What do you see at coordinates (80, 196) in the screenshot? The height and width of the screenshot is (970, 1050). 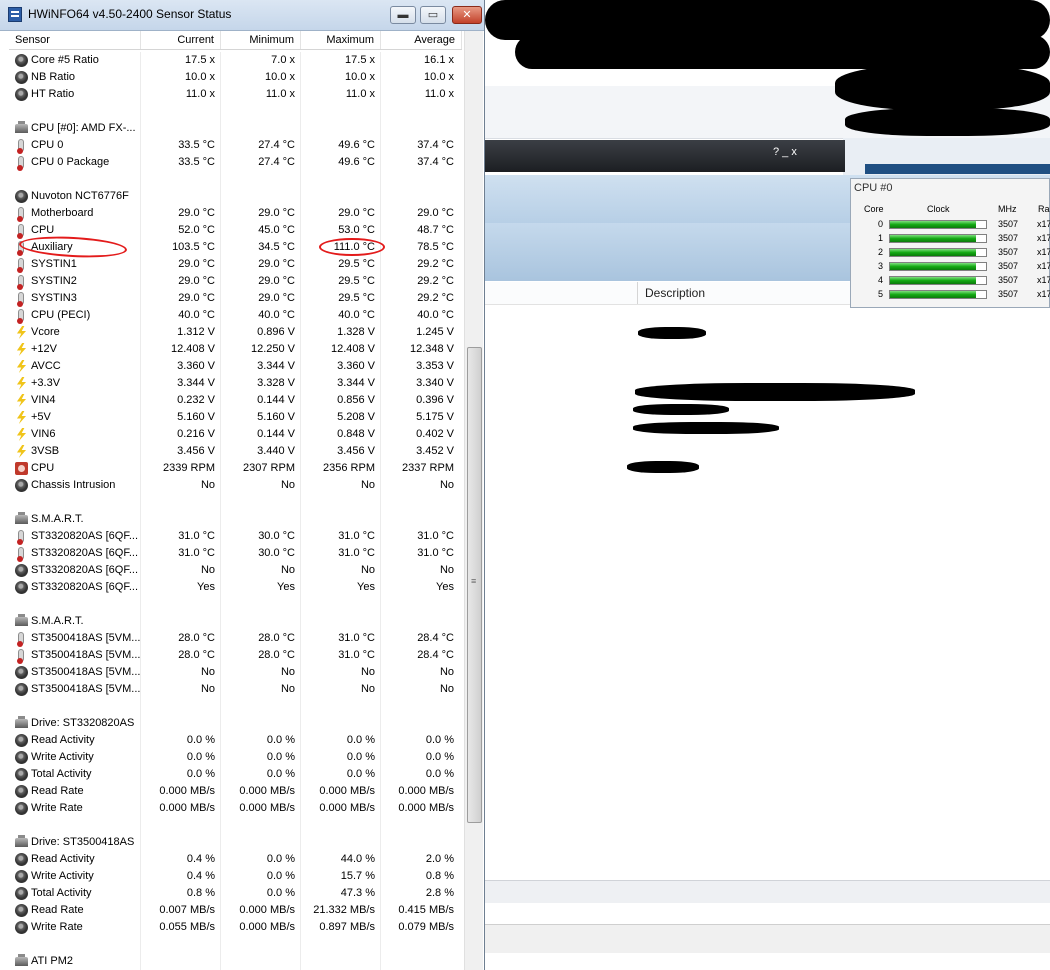 I see `sensor-name: Nuvoton NCT6776F` at bounding box center [80, 196].